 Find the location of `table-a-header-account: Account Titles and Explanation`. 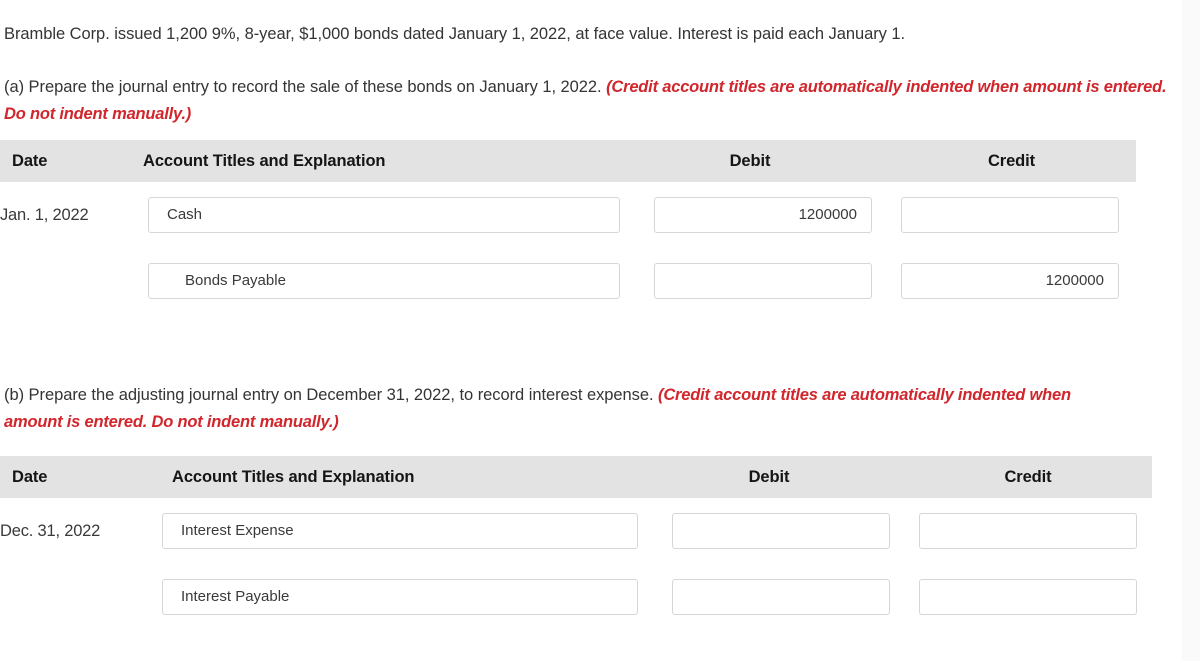

table-a-header-account: Account Titles and Explanation is located at coordinates (397, 161).